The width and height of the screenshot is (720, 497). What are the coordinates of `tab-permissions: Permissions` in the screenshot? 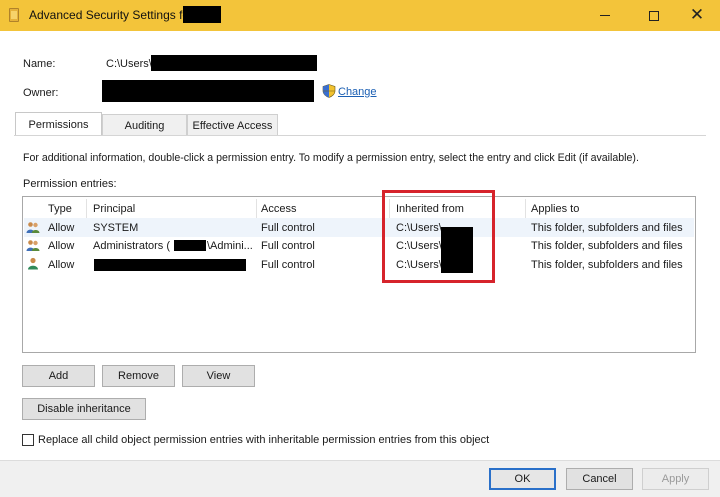 It's located at (58, 124).